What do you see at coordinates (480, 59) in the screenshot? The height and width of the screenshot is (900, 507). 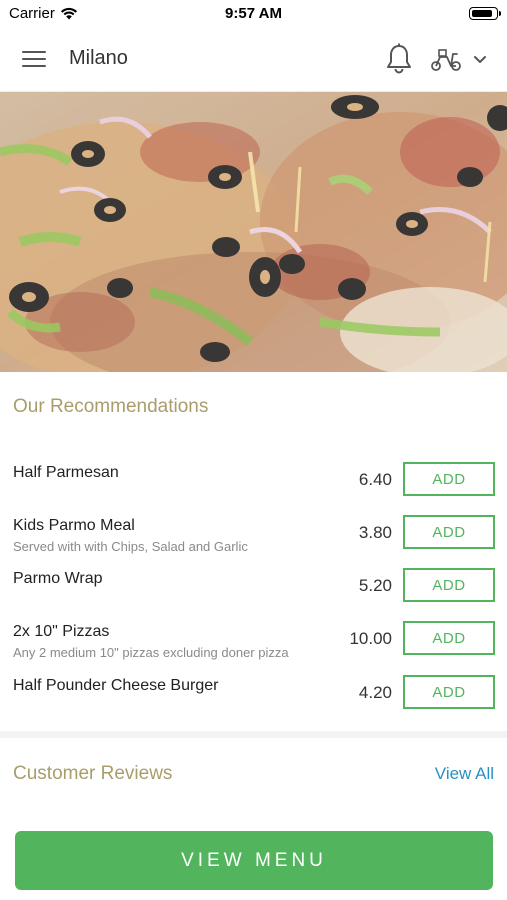 I see `chevron-down-icon` at bounding box center [480, 59].